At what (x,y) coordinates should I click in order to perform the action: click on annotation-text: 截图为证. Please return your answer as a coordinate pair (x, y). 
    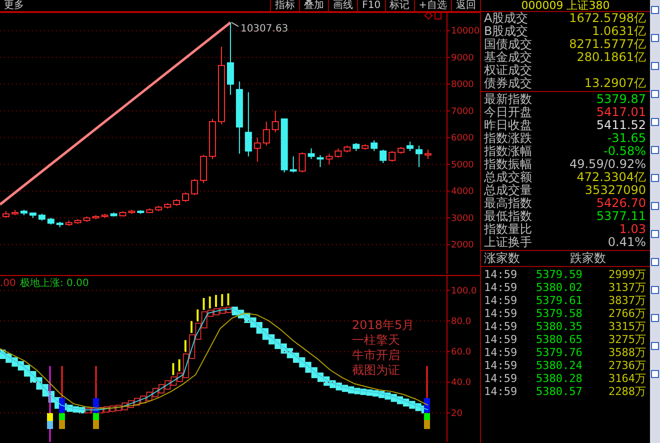
    Looking at the image, I should click on (376, 370).